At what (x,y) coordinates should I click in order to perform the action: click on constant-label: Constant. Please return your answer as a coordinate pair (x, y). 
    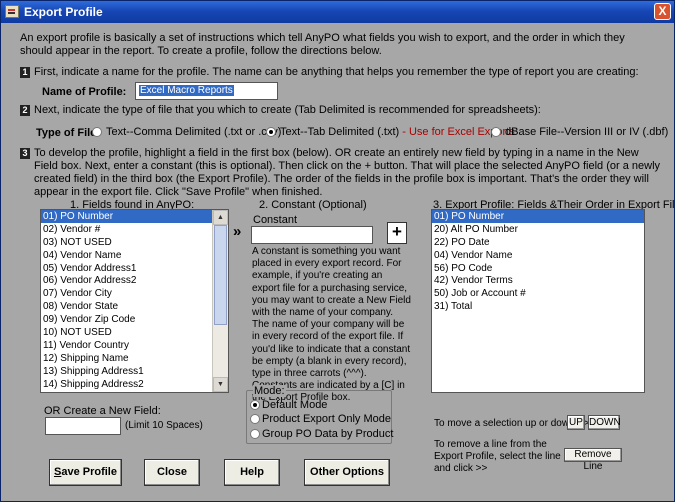
    Looking at the image, I should click on (275, 220).